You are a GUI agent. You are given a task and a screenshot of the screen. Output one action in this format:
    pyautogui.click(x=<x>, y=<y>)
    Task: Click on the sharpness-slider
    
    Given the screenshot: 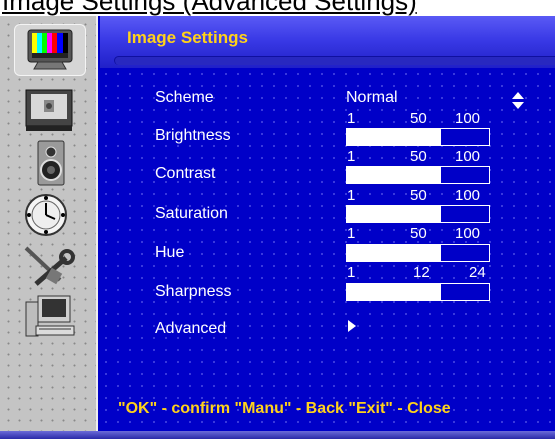 What is the action you would take?
    pyautogui.click(x=418, y=292)
    